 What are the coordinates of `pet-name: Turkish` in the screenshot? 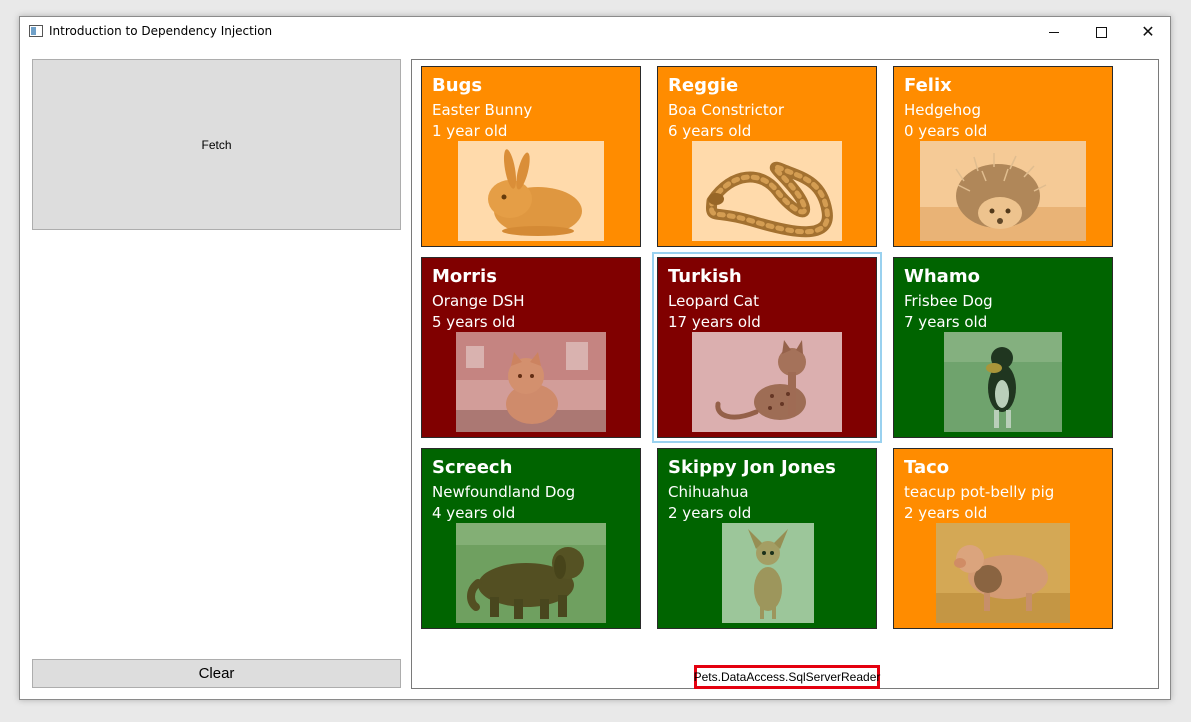 It's located at (705, 276).